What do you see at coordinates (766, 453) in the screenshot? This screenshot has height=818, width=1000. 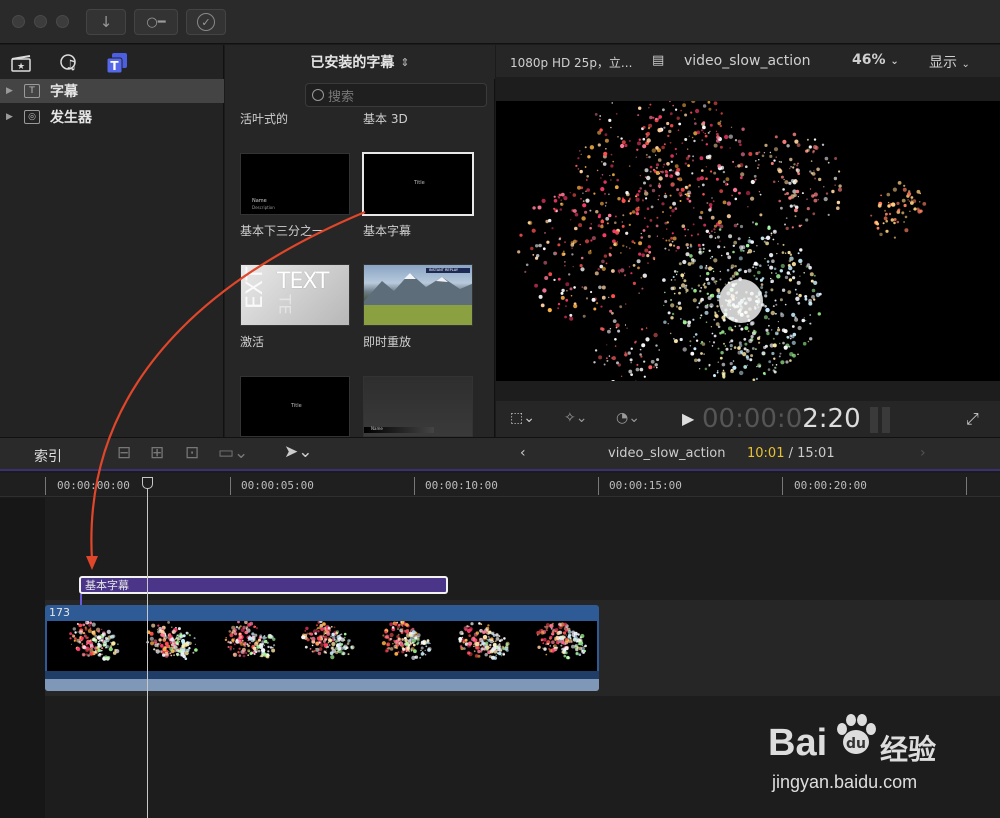 I see `position-current: 10:01` at bounding box center [766, 453].